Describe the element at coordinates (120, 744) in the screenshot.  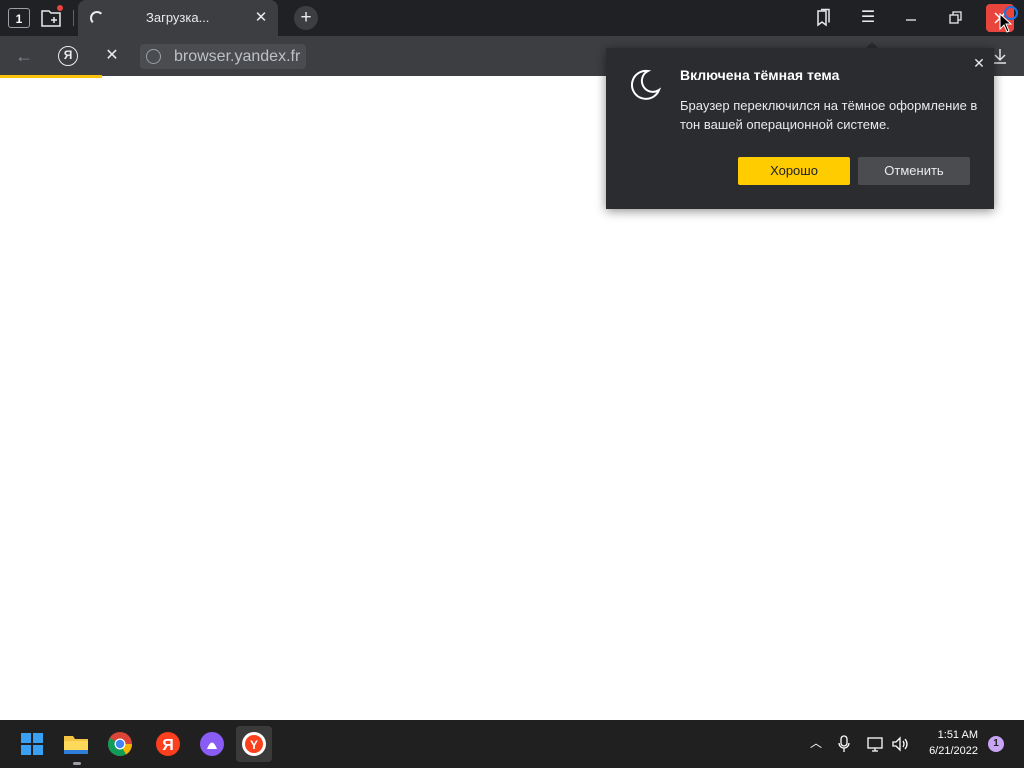
I see `chrome-icon` at that location.